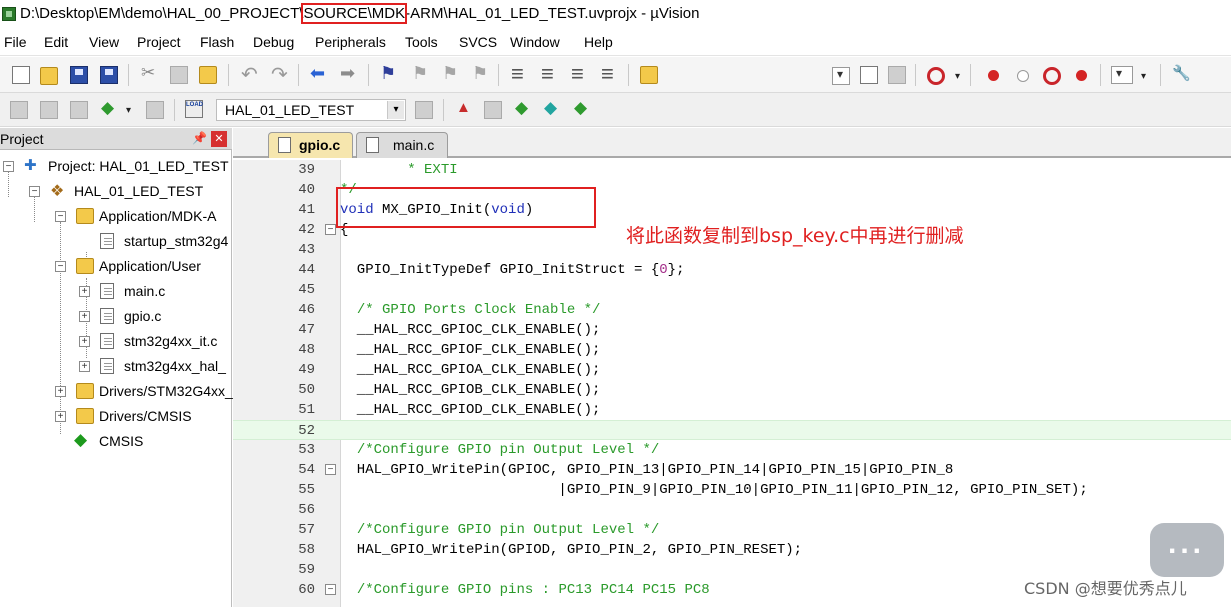  Describe the element at coordinates (79, 110) in the screenshot. I see `rebuild-icon` at that location.